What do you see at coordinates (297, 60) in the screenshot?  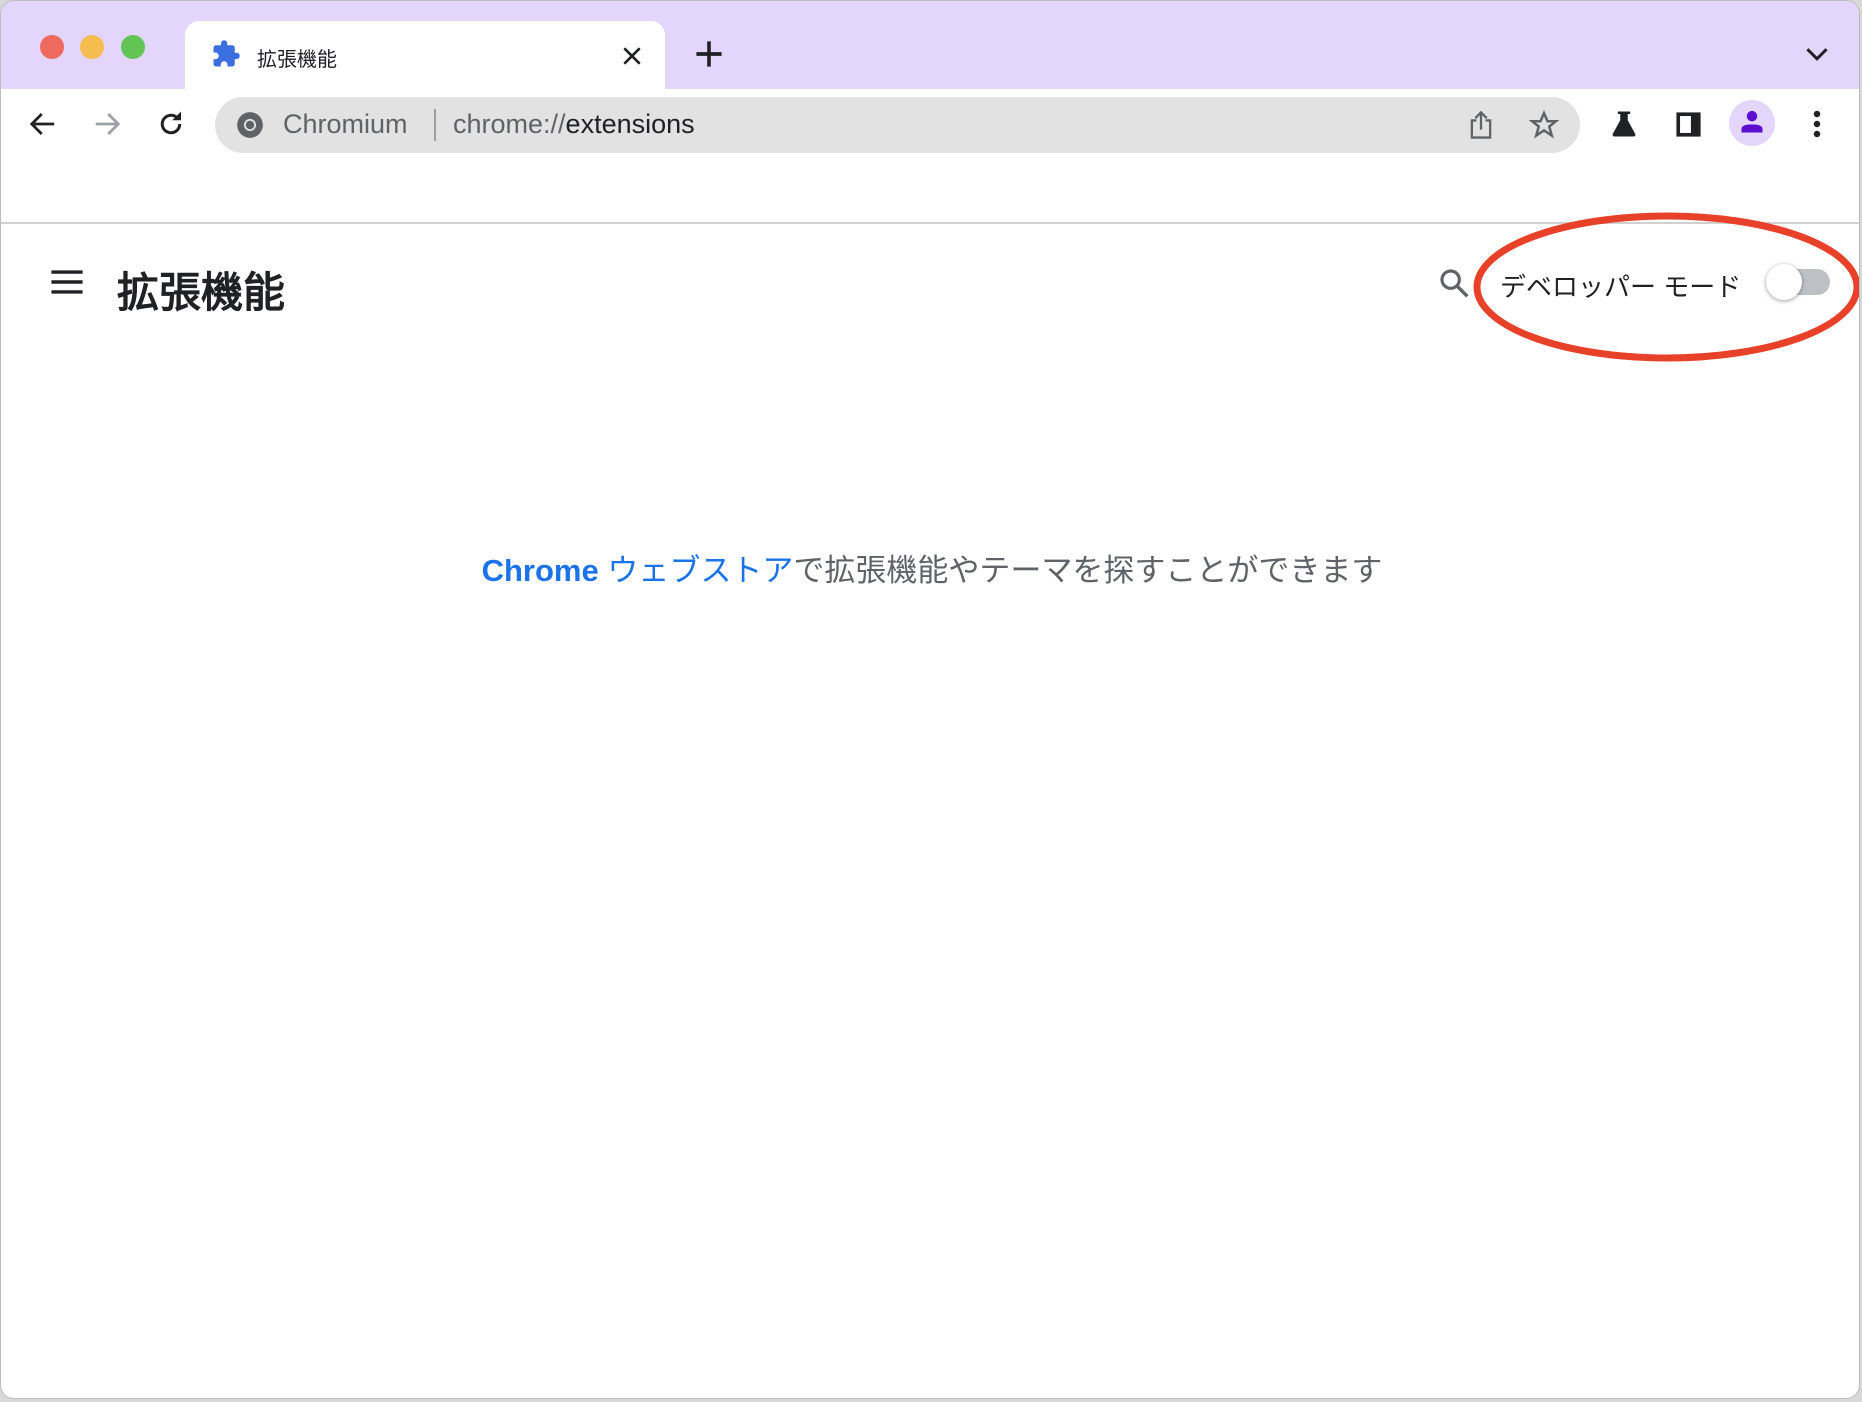 I see `tab-title: 拡張機能` at bounding box center [297, 60].